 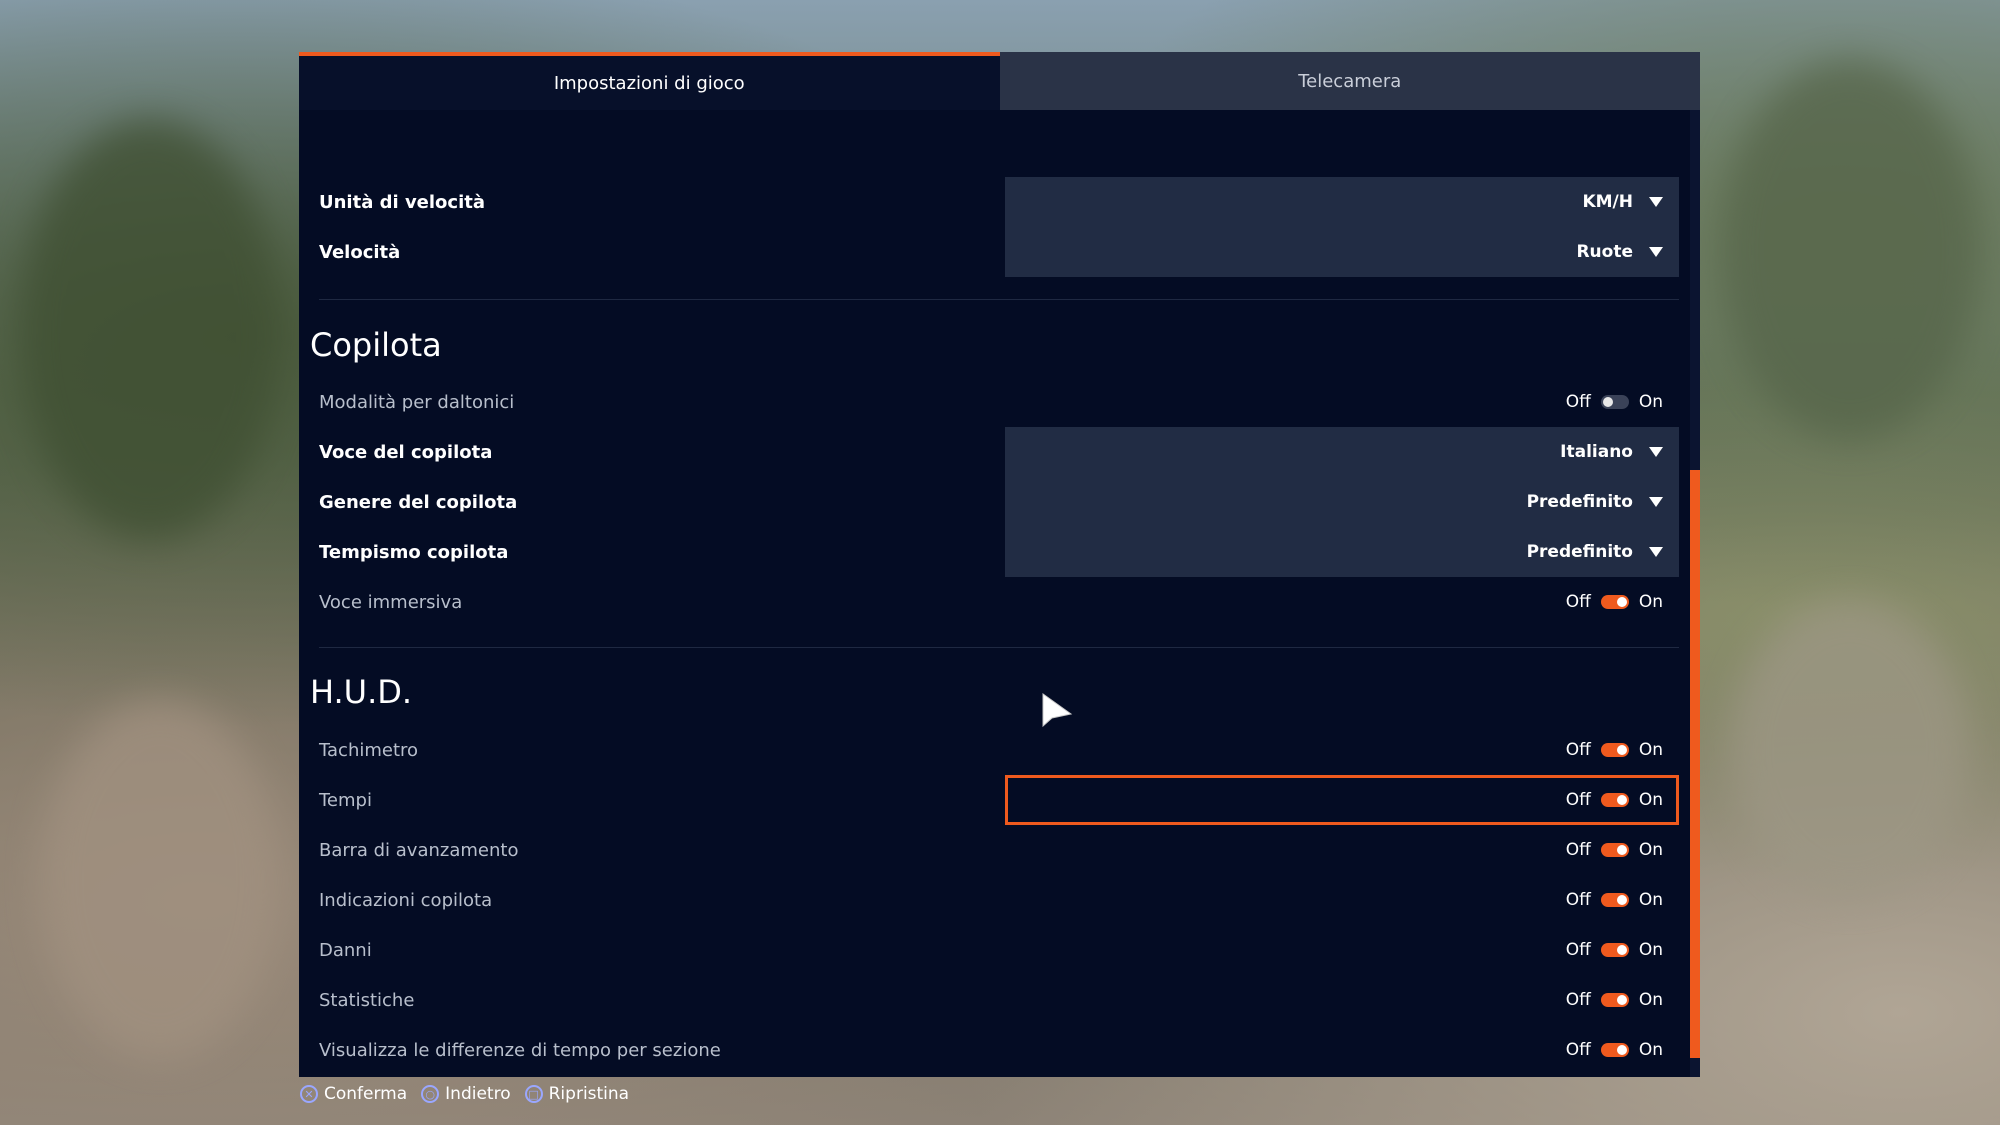 What do you see at coordinates (1342, 402) in the screenshot?
I see `colorblind-toggle: Off On` at bounding box center [1342, 402].